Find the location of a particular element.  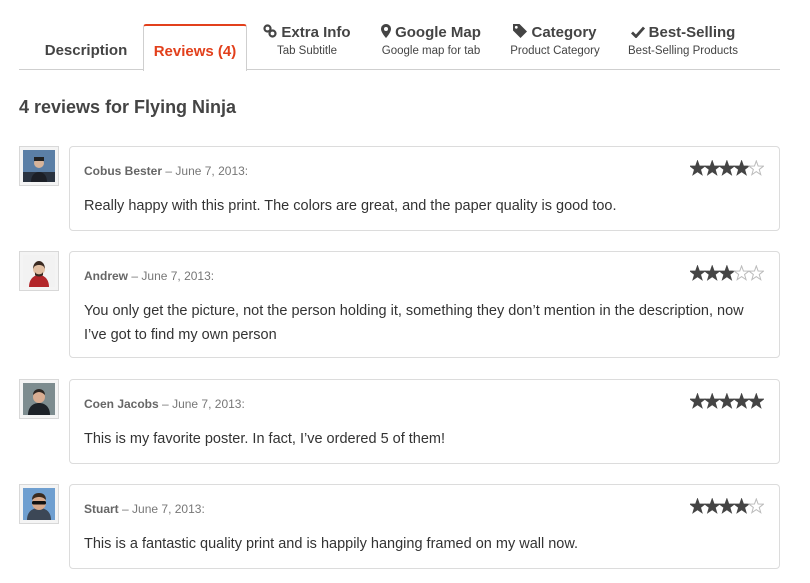

tab-google-map: Google Map Google map for tab is located at coordinates (431, 47).